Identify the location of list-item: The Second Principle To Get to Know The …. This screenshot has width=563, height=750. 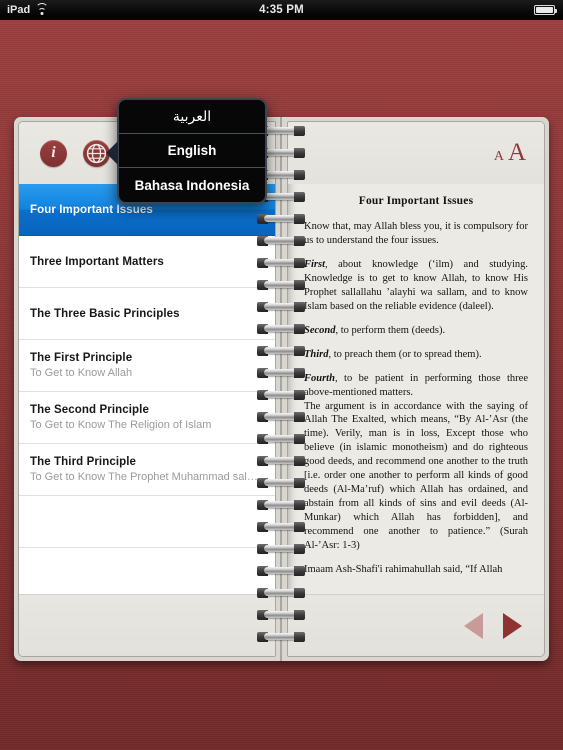
(147, 418).